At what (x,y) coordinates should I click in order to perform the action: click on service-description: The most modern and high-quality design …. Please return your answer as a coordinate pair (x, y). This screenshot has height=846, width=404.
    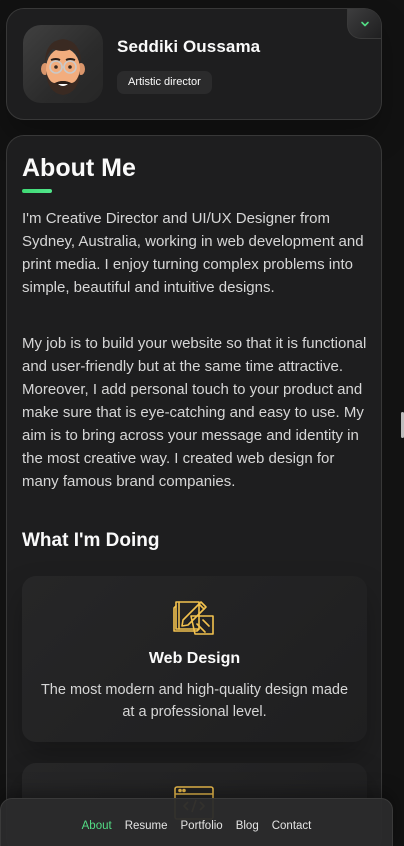
    Looking at the image, I should click on (194, 701).